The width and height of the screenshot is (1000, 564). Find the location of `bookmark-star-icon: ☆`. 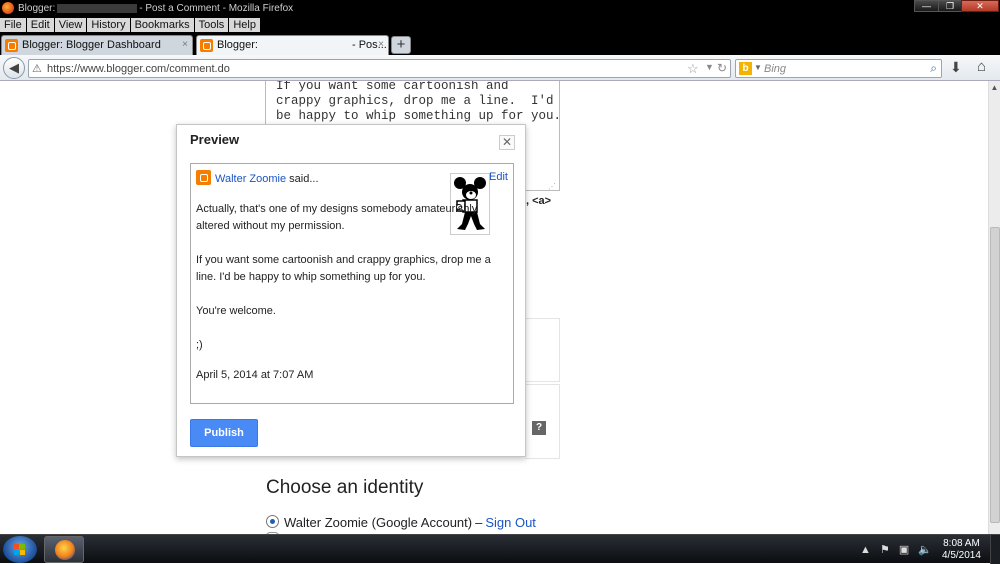

bookmark-star-icon: ☆ is located at coordinates (693, 69).